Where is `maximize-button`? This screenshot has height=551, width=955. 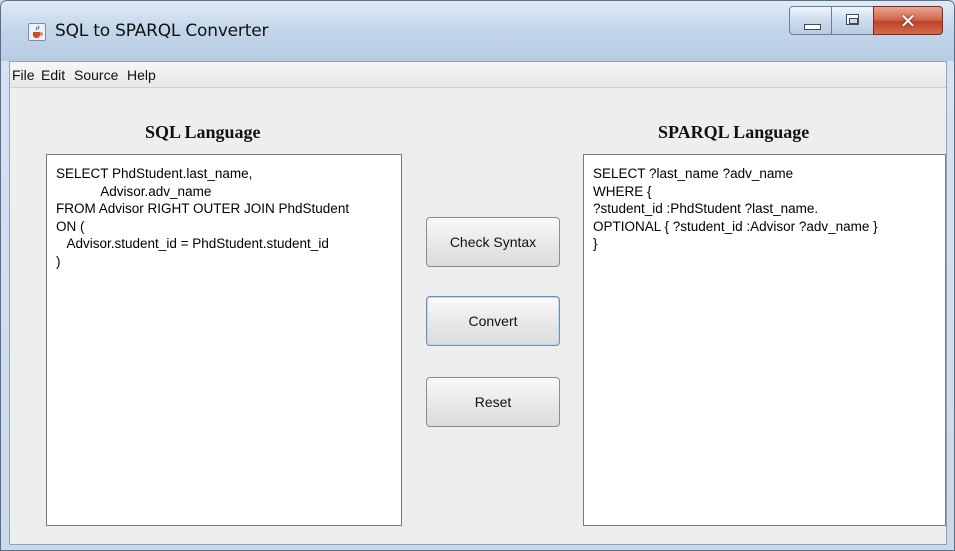 maximize-button is located at coordinates (852, 20).